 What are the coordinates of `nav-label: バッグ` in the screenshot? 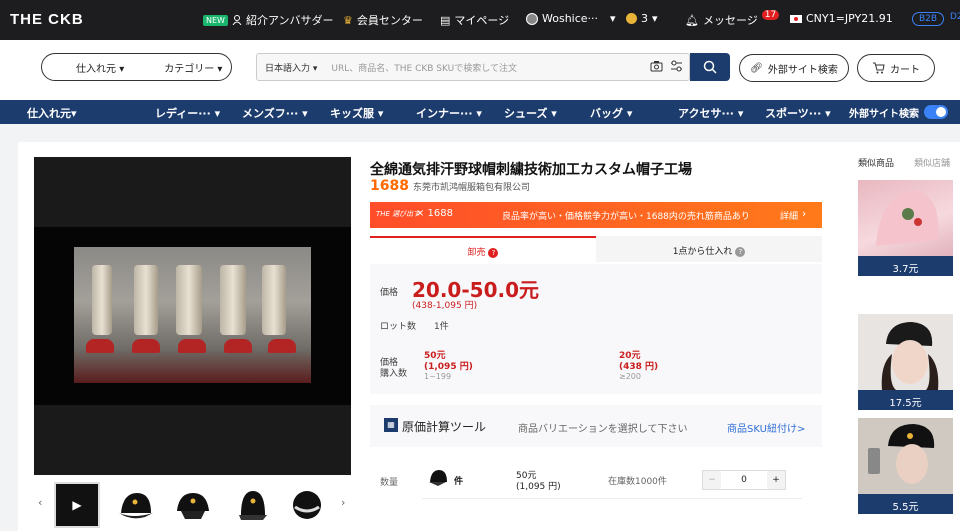 It's located at (606, 113).